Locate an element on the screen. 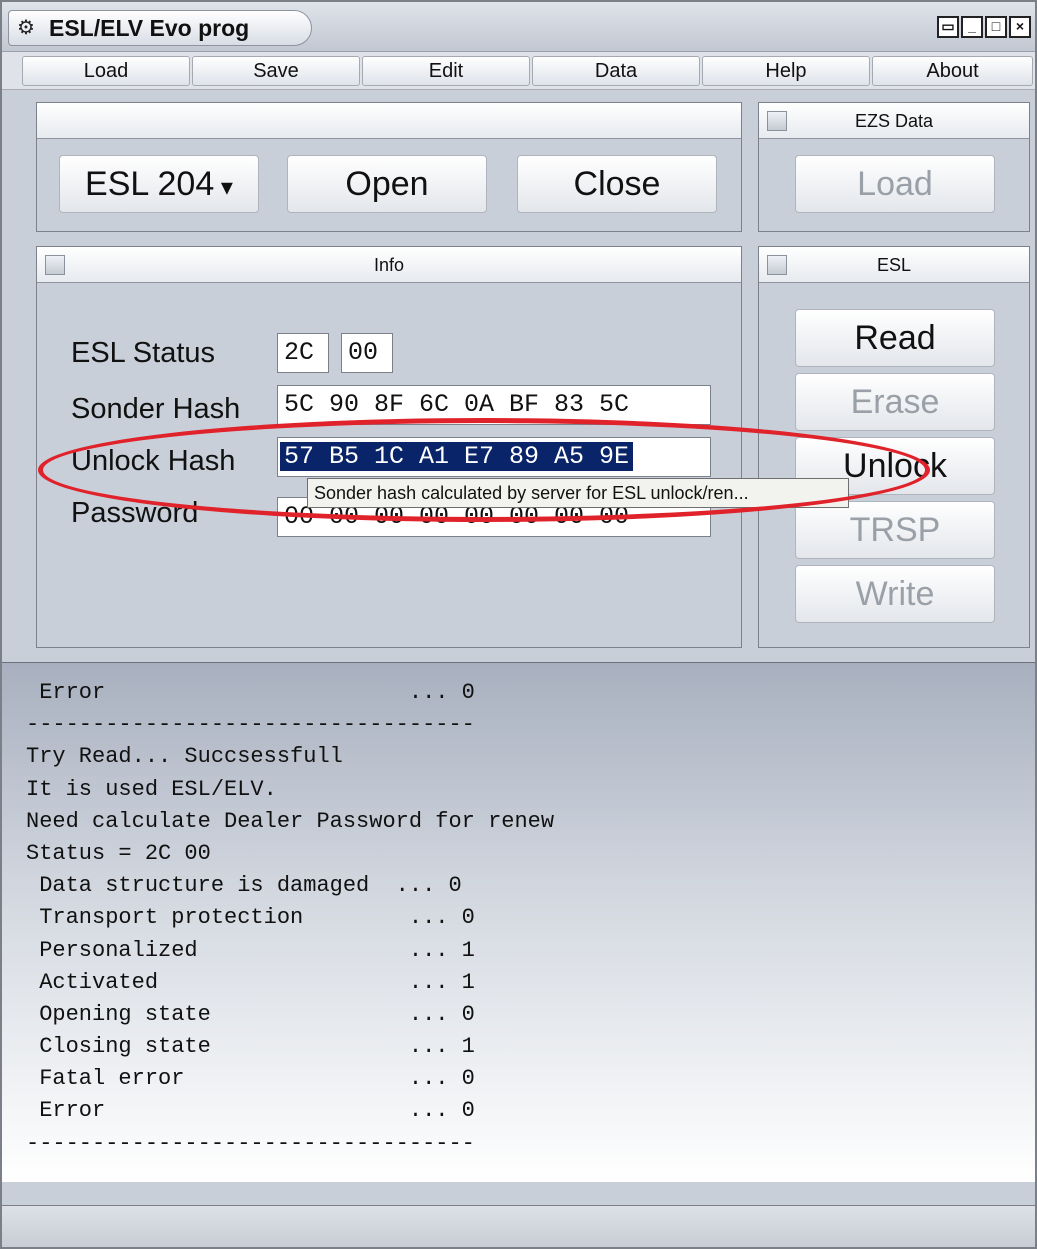 This screenshot has height=1249, width=1037. device-panel-header is located at coordinates (389, 121).